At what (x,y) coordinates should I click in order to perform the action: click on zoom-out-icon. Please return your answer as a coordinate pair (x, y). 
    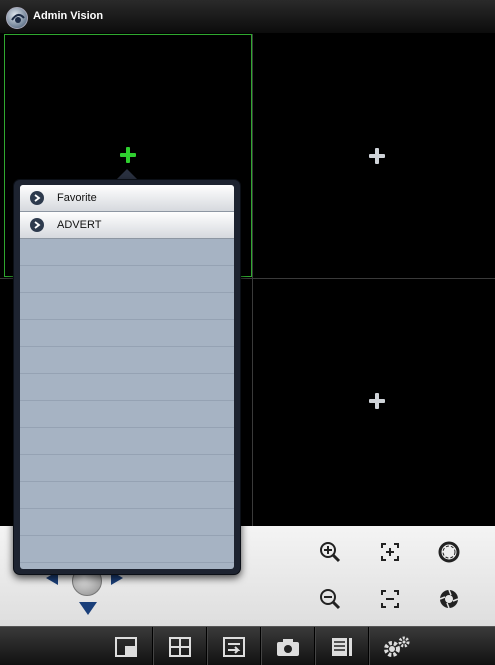
    Looking at the image, I should click on (330, 599).